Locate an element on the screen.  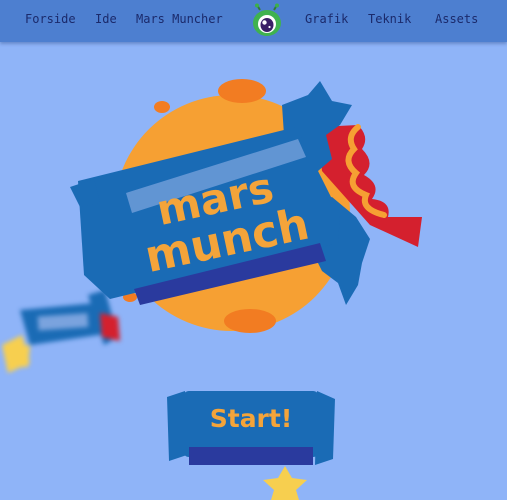
nav-link-assets: Assets is located at coordinates (456, 19).